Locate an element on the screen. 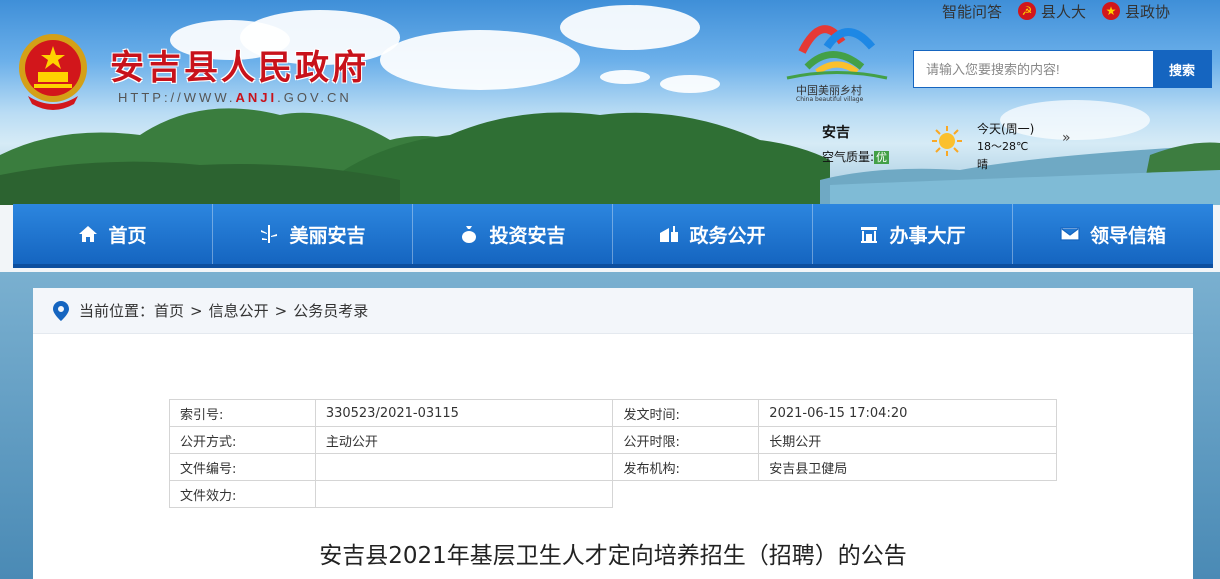 The height and width of the screenshot is (579, 1220). weather-widget: 安吉 空气质量: 优 今天(周一) 18～28℃ 晴 » is located at coordinates (946, 146).